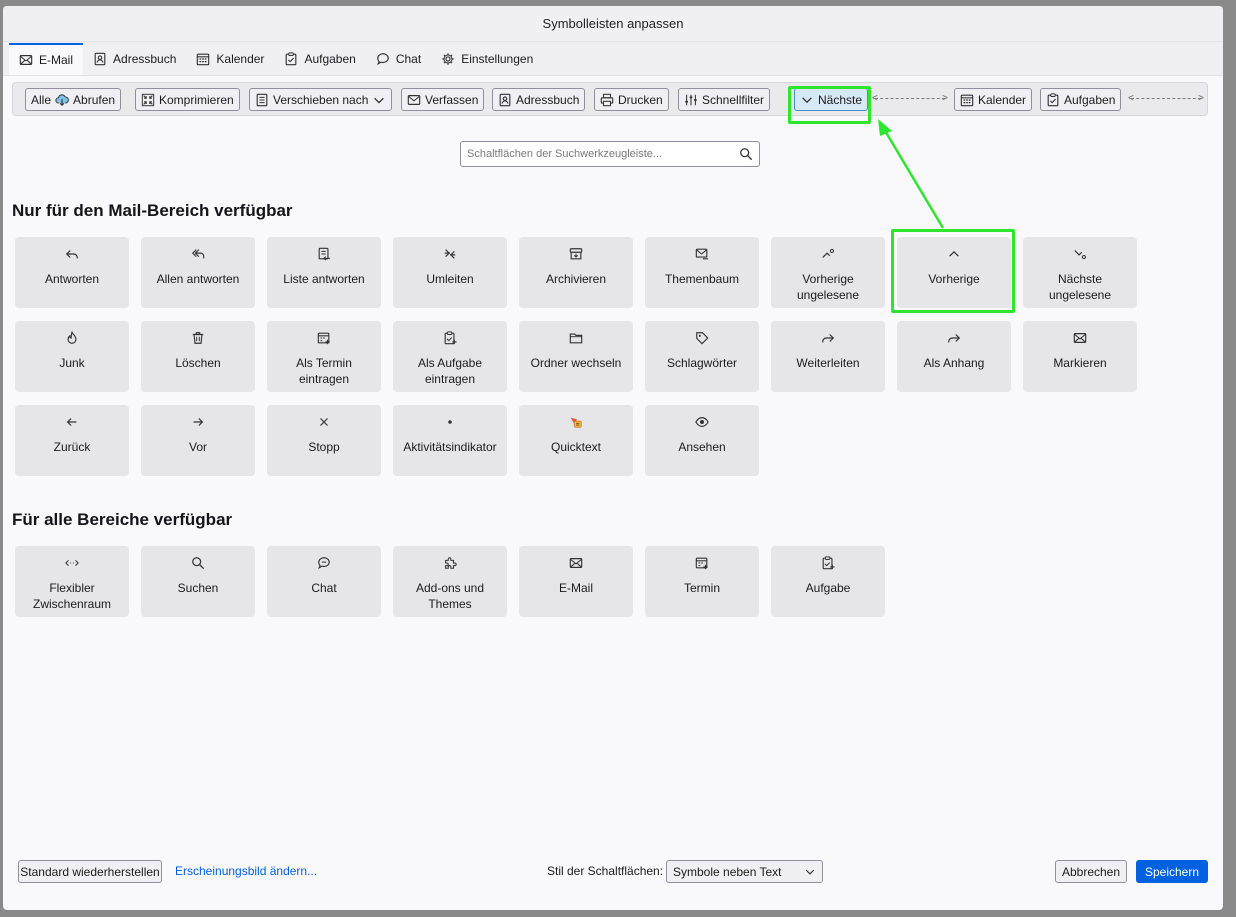 The width and height of the screenshot is (1236, 917). I want to click on tile-label: Löschen, so click(198, 363).